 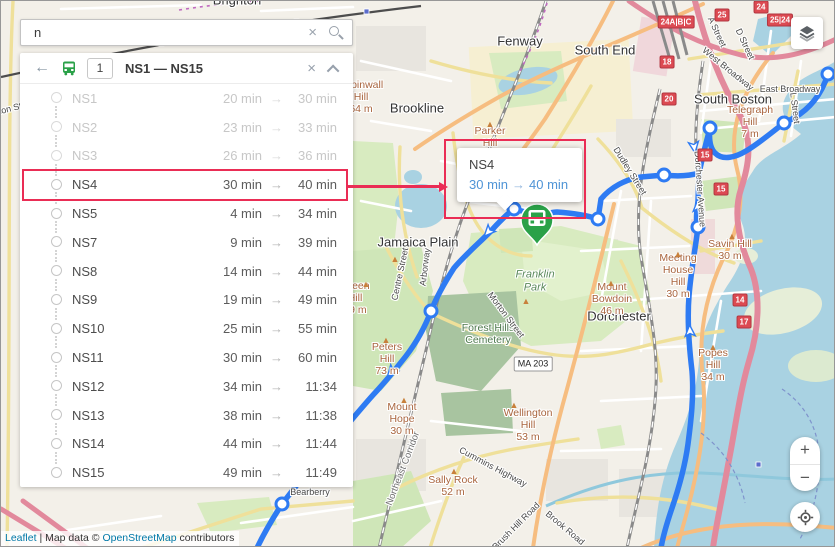 What do you see at coordinates (186, 187) in the screenshot?
I see `stop-row: NS4 30 min → 40 min` at bounding box center [186, 187].